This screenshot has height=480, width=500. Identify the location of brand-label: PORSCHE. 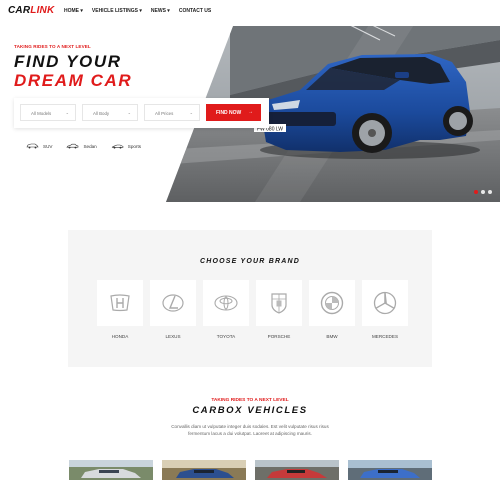
(279, 336).